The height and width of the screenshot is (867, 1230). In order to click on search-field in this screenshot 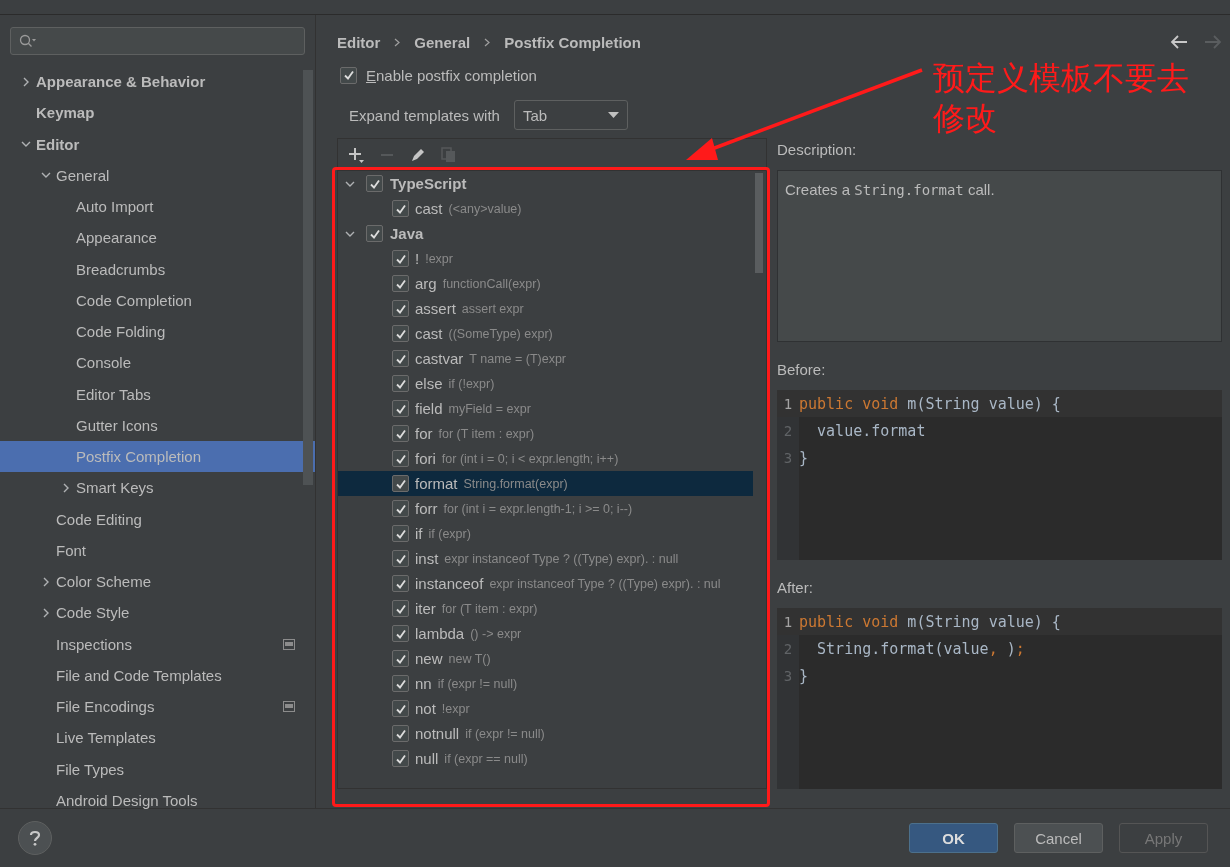, I will do `click(157, 41)`.